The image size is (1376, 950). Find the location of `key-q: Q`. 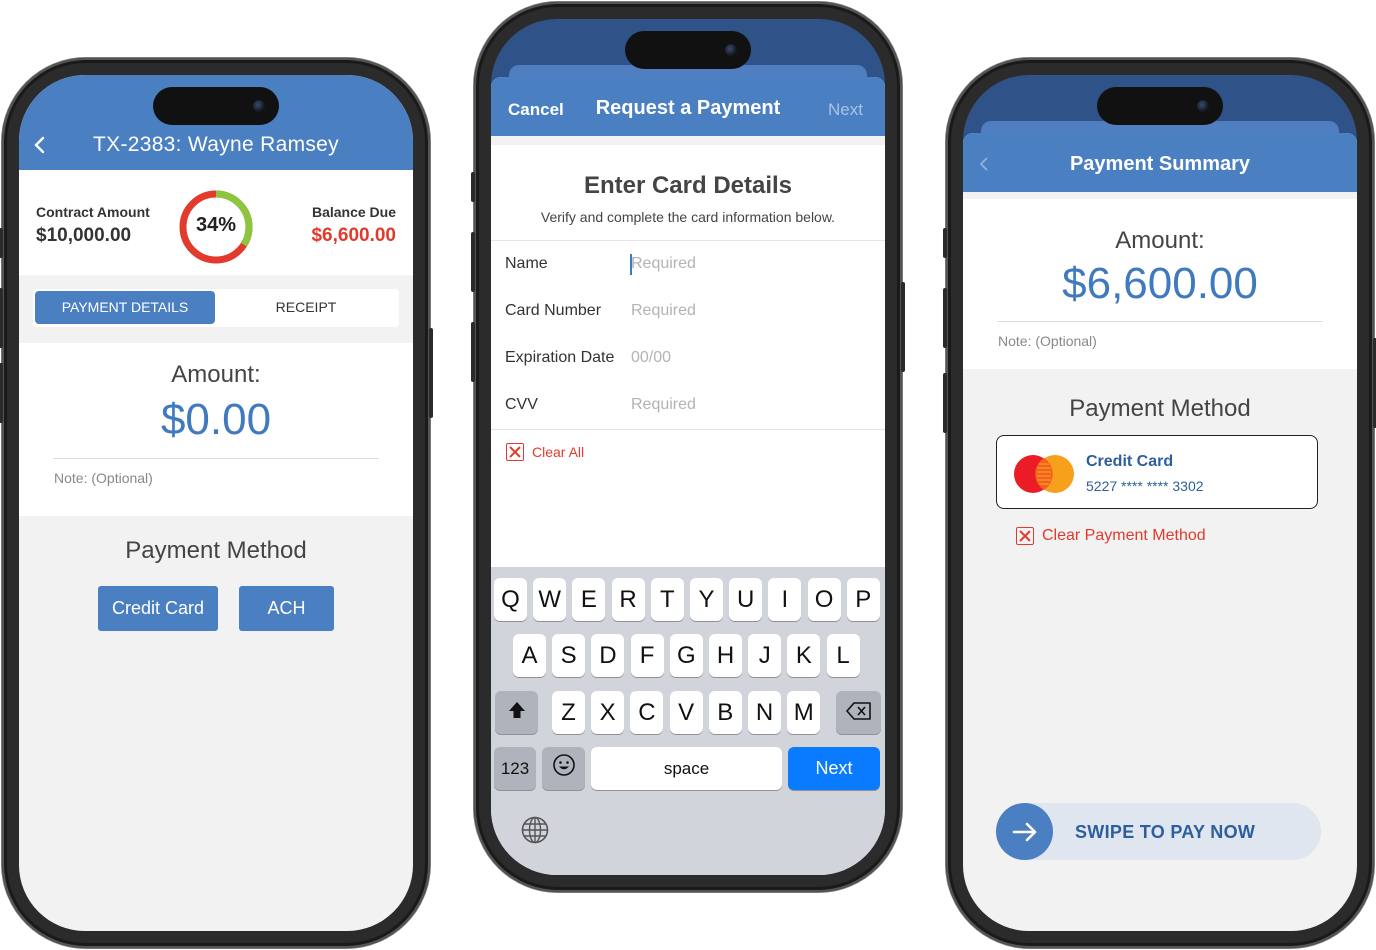

key-q: Q is located at coordinates (510, 599).